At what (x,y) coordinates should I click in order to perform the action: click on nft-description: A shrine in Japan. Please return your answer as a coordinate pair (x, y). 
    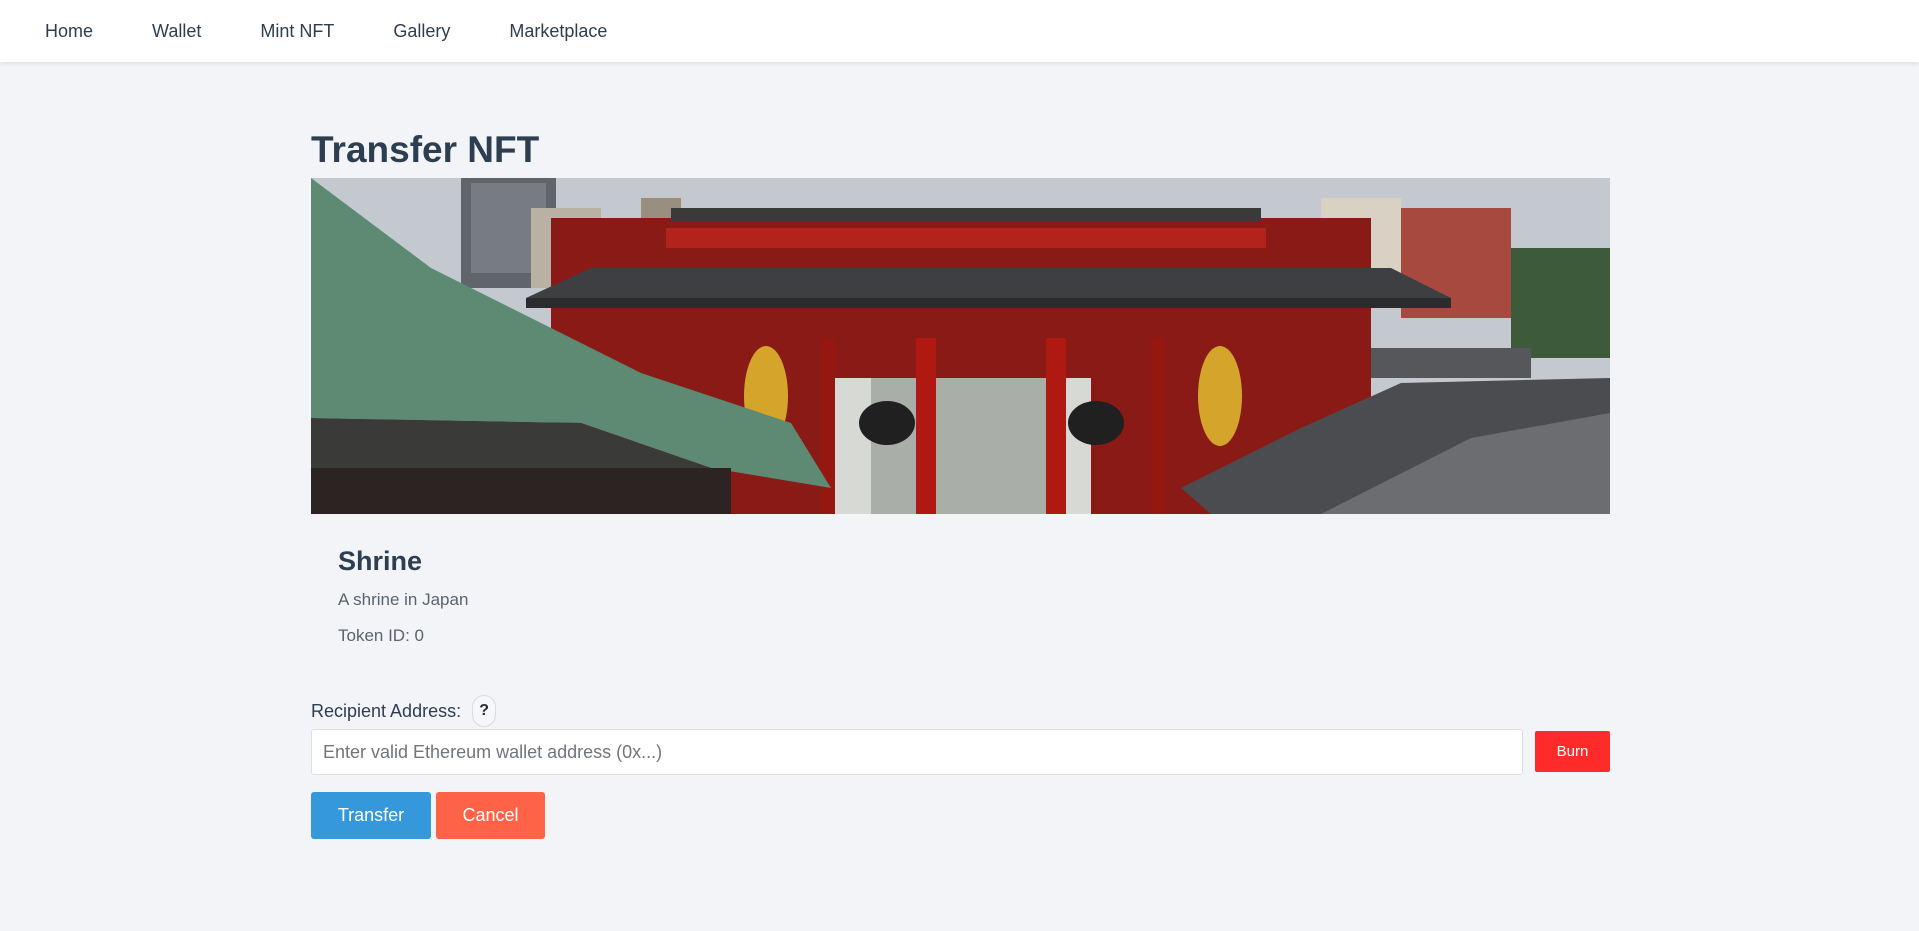
    Looking at the image, I should click on (403, 599).